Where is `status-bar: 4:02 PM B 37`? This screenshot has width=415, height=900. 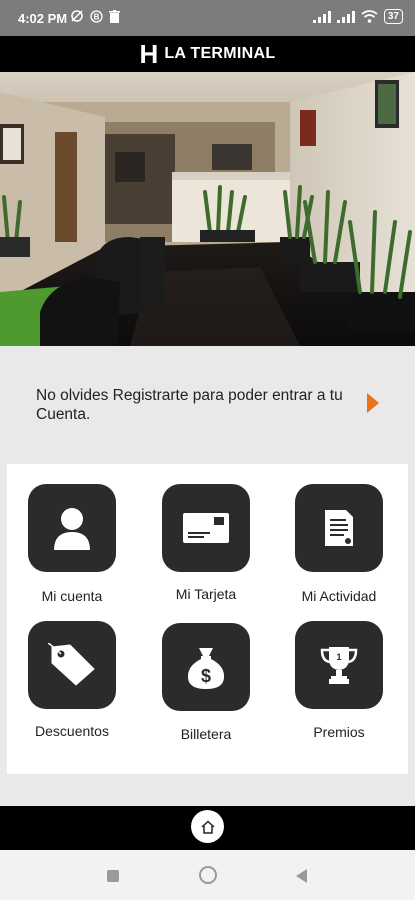 status-bar: 4:02 PM B 37 is located at coordinates (207, 18).